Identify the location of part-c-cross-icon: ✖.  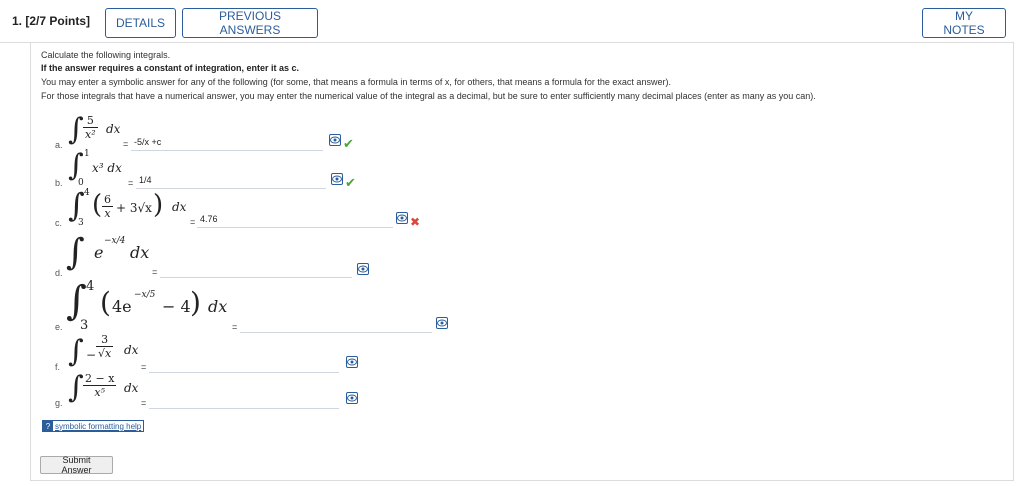
(415, 222).